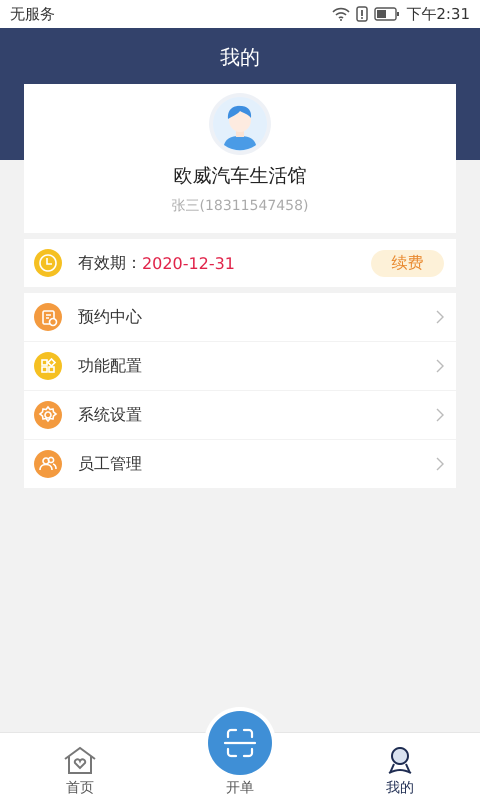 The width and height of the screenshot is (480, 800). What do you see at coordinates (240, 365) in the screenshot?
I see `menu-item: 功能配置` at bounding box center [240, 365].